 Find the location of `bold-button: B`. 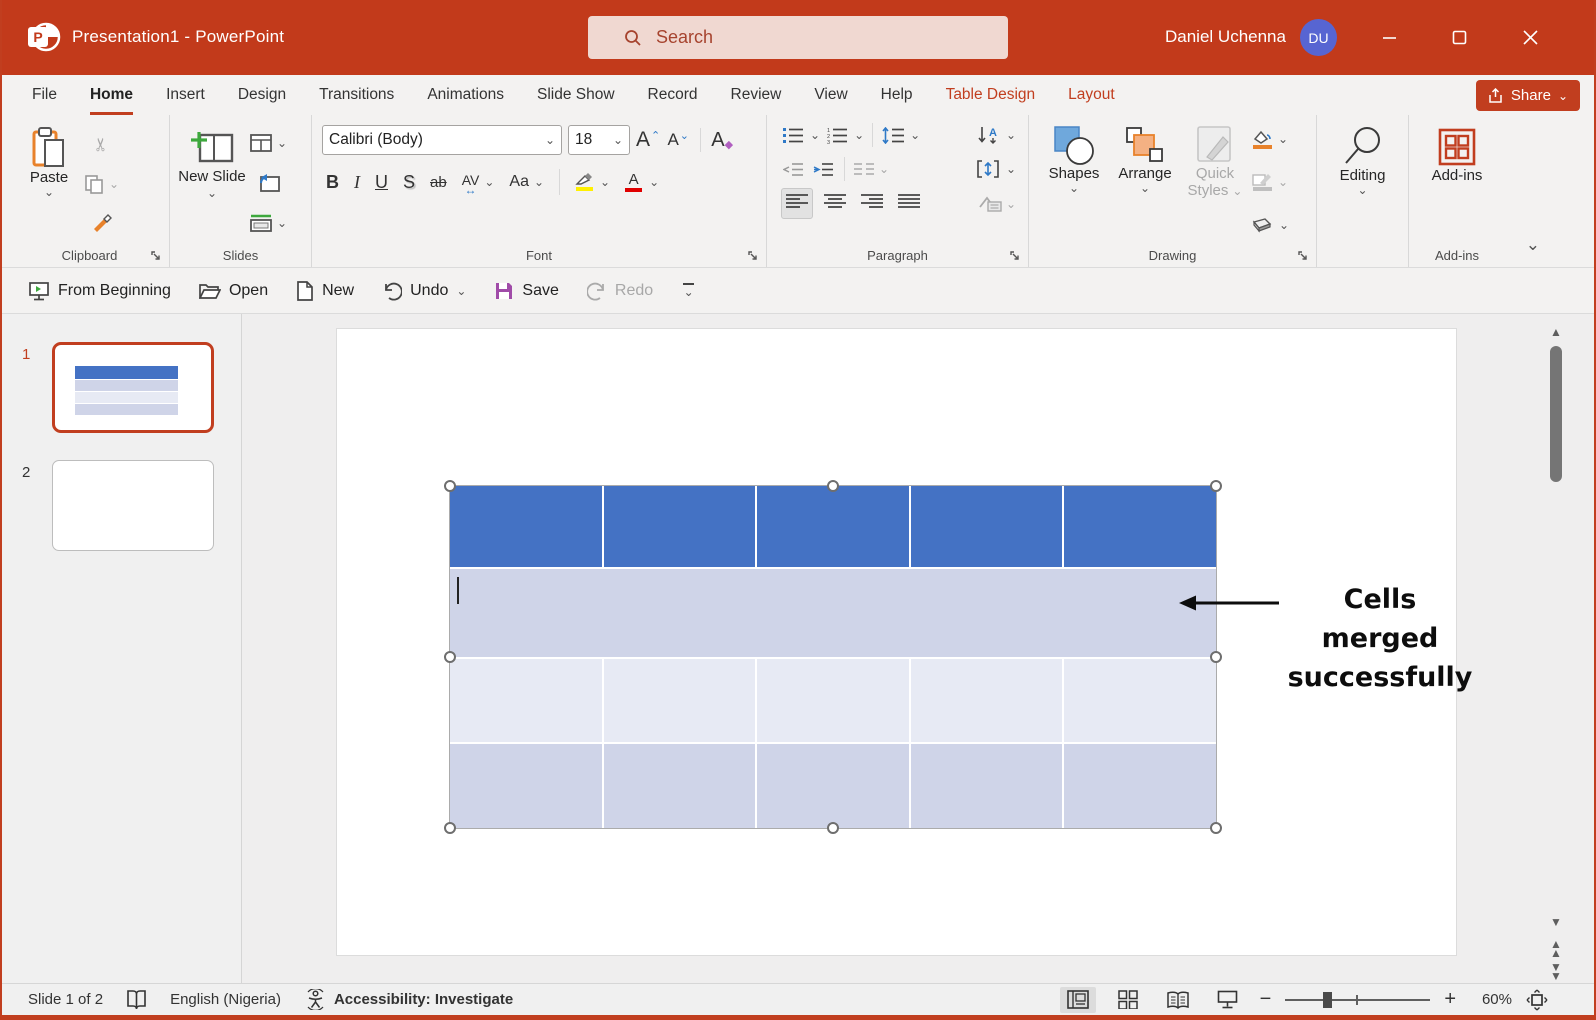

bold-button: B is located at coordinates (332, 182).